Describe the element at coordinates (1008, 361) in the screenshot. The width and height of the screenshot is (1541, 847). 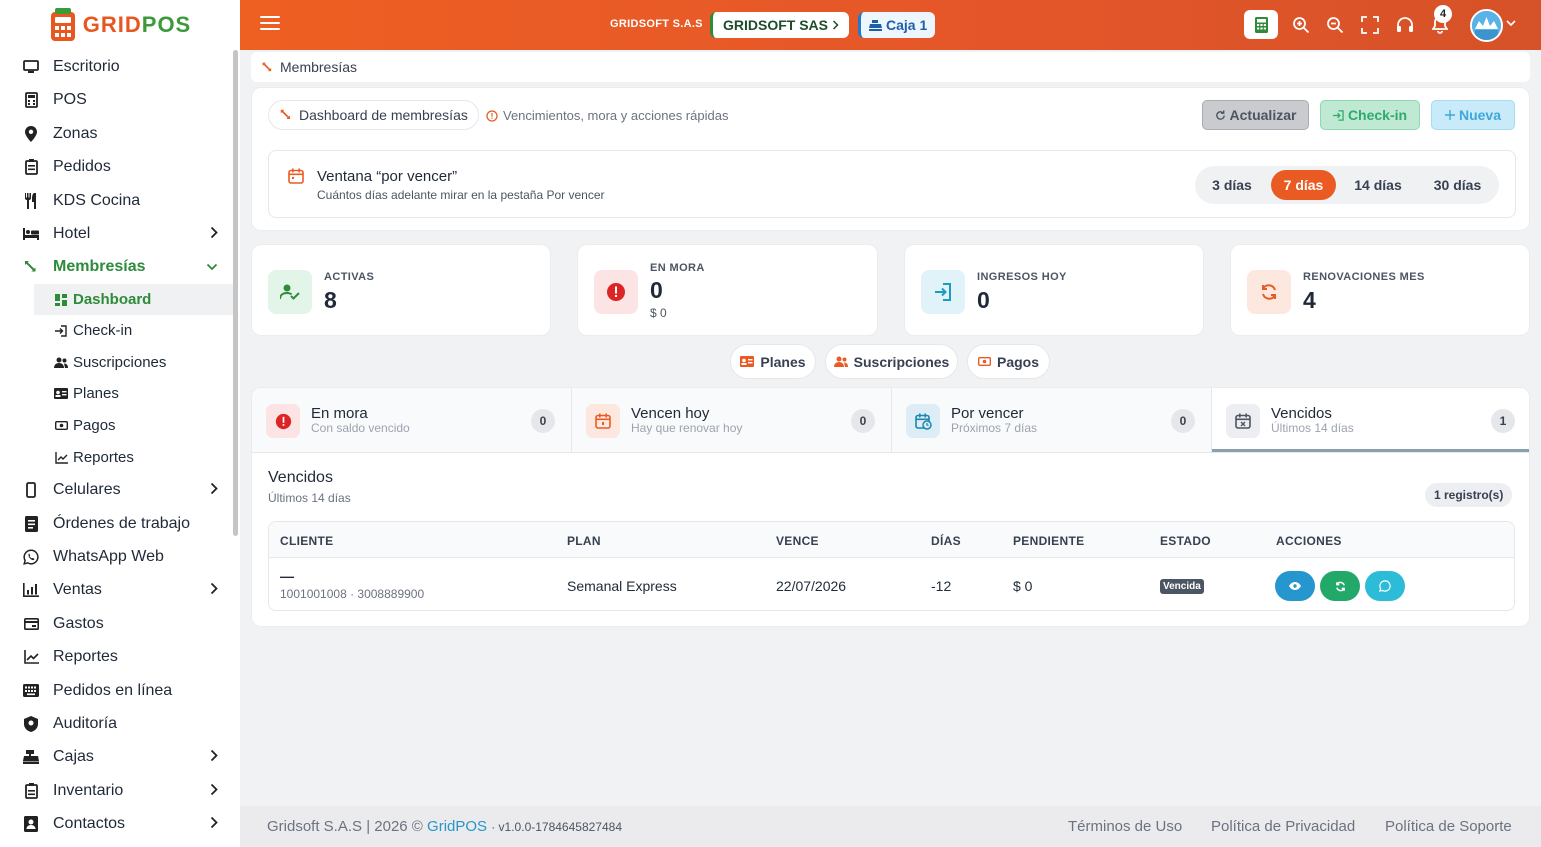
I see `pagos-button: Pagos` at that location.